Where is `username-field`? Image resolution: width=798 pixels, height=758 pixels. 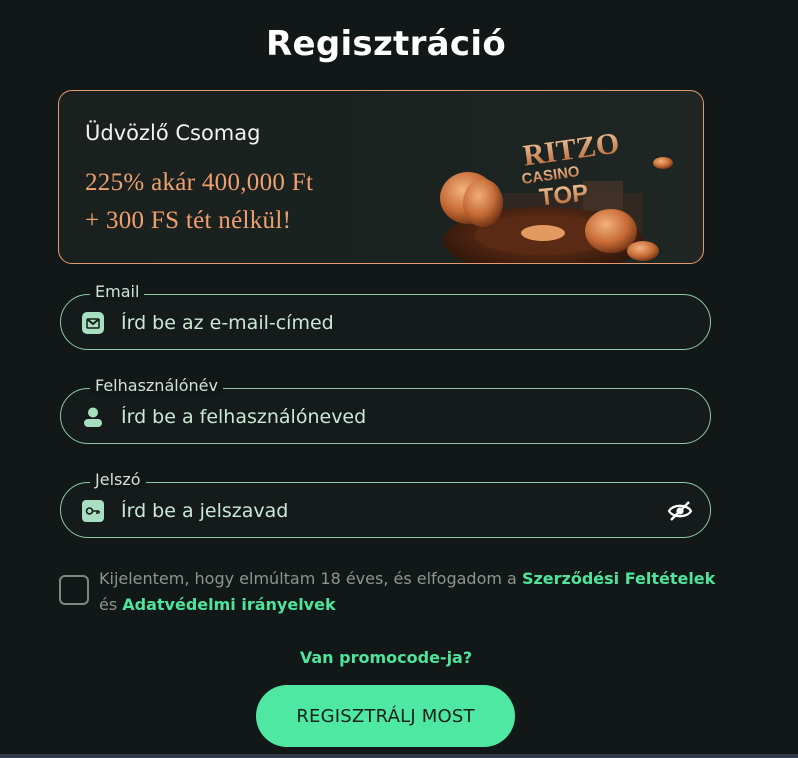
username-field is located at coordinates (385, 416).